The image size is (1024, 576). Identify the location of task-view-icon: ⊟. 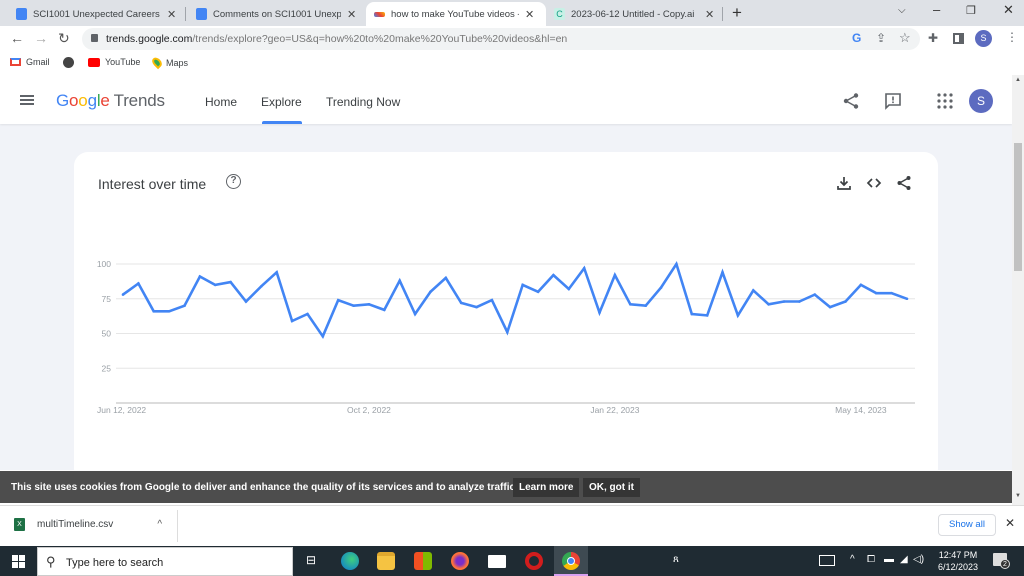
(311, 560).